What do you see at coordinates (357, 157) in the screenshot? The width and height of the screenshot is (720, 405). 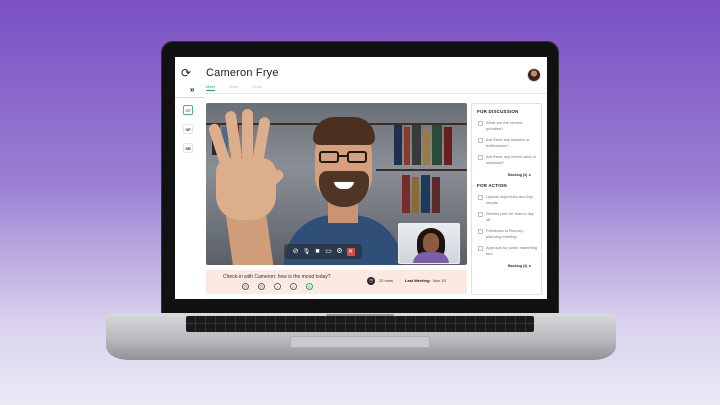 I see `glasses-right-lens` at bounding box center [357, 157].